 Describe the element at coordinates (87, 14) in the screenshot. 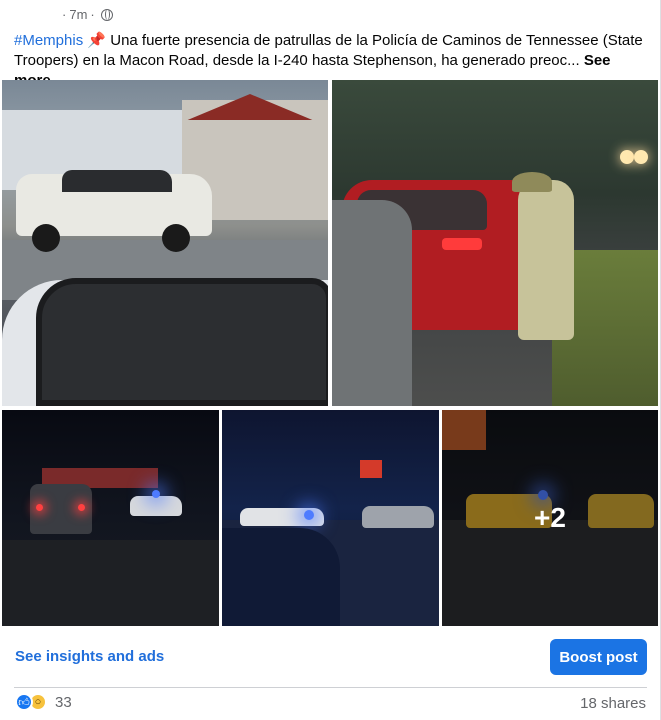

I see `post-meta: · 7m ·` at that location.